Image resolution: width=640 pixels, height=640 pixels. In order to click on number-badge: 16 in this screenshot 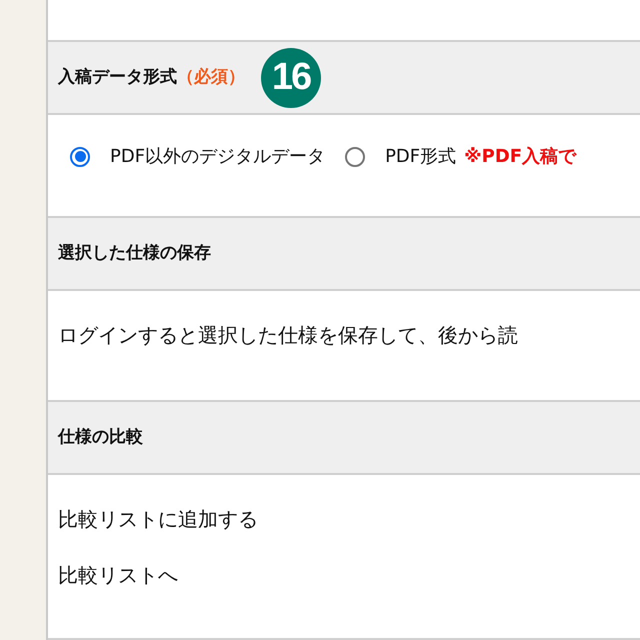, I will do `click(291, 78)`.